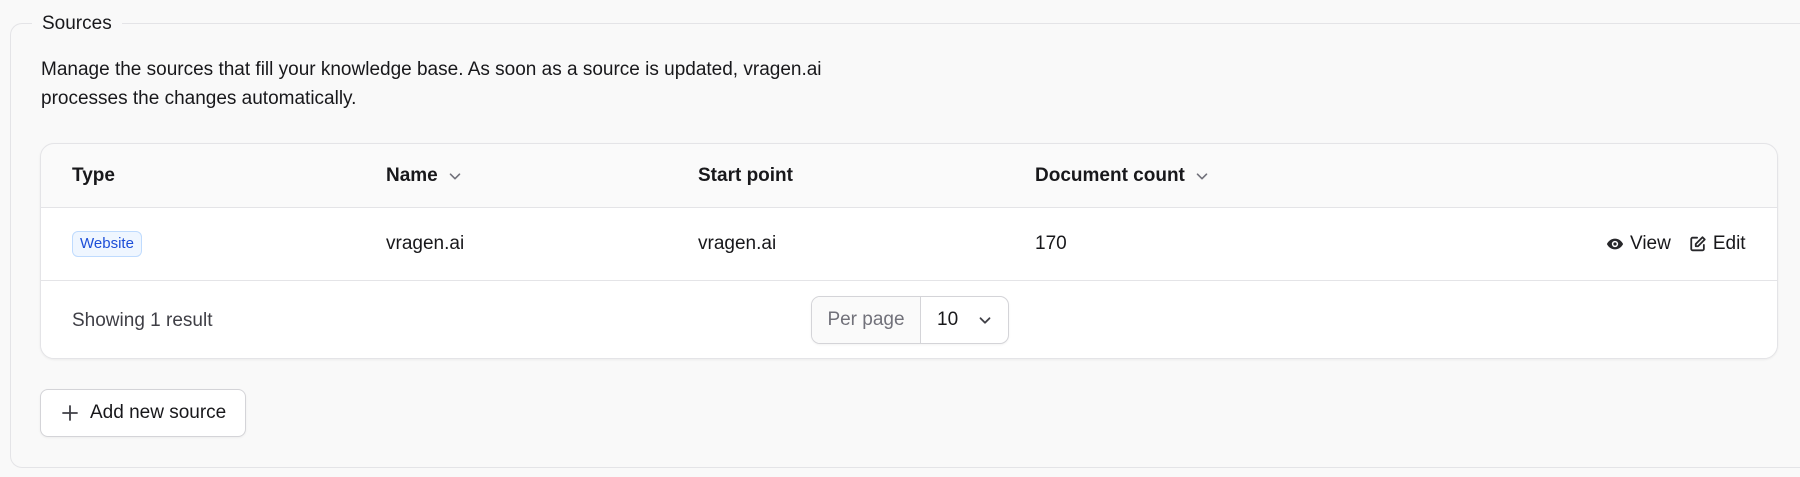  Describe the element at coordinates (1729, 243) in the screenshot. I see `edit-label: Edit` at that location.